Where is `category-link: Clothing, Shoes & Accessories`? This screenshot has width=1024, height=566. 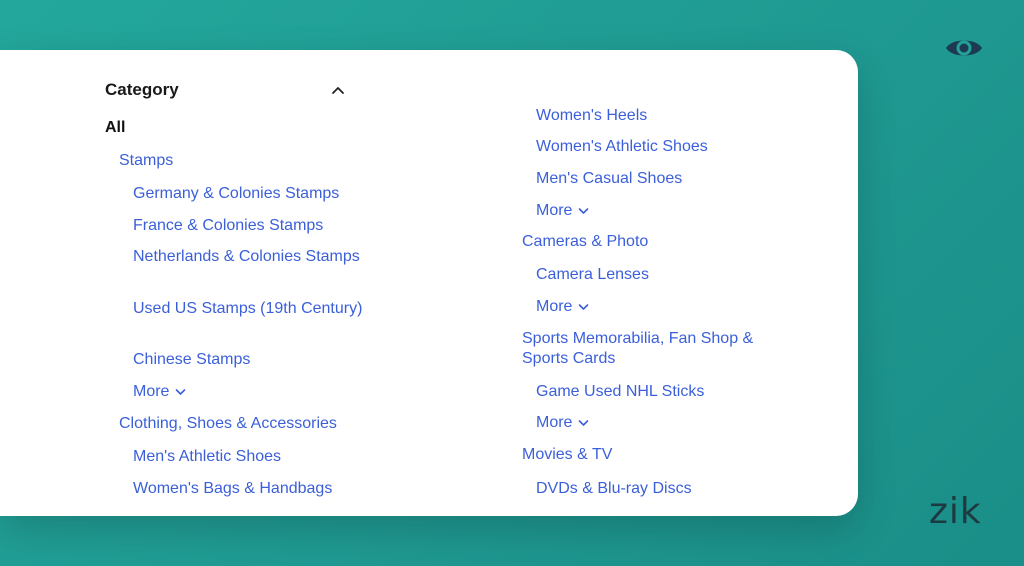 category-link: Clothing, Shoes & Accessories is located at coordinates (234, 424).